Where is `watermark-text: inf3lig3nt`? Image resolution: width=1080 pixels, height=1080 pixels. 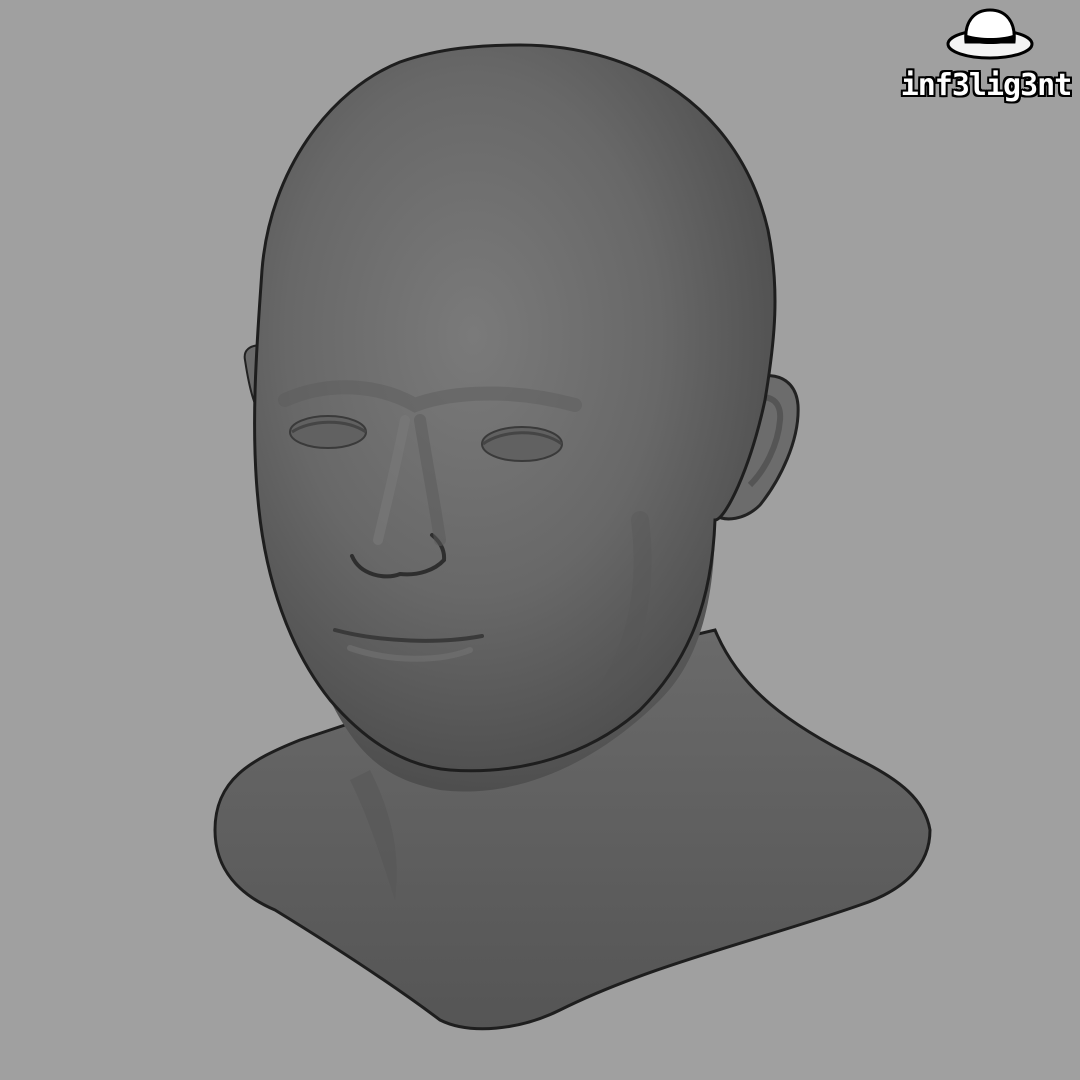 watermark-text: inf3lig3nt is located at coordinates (986, 85).